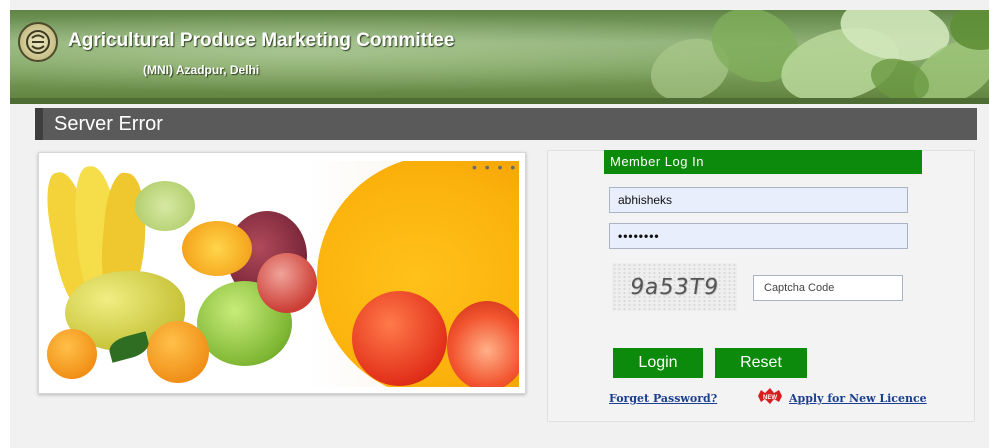 The image size is (989, 448). Describe the element at coordinates (658, 363) in the screenshot. I see `login-button: Login` at that location.